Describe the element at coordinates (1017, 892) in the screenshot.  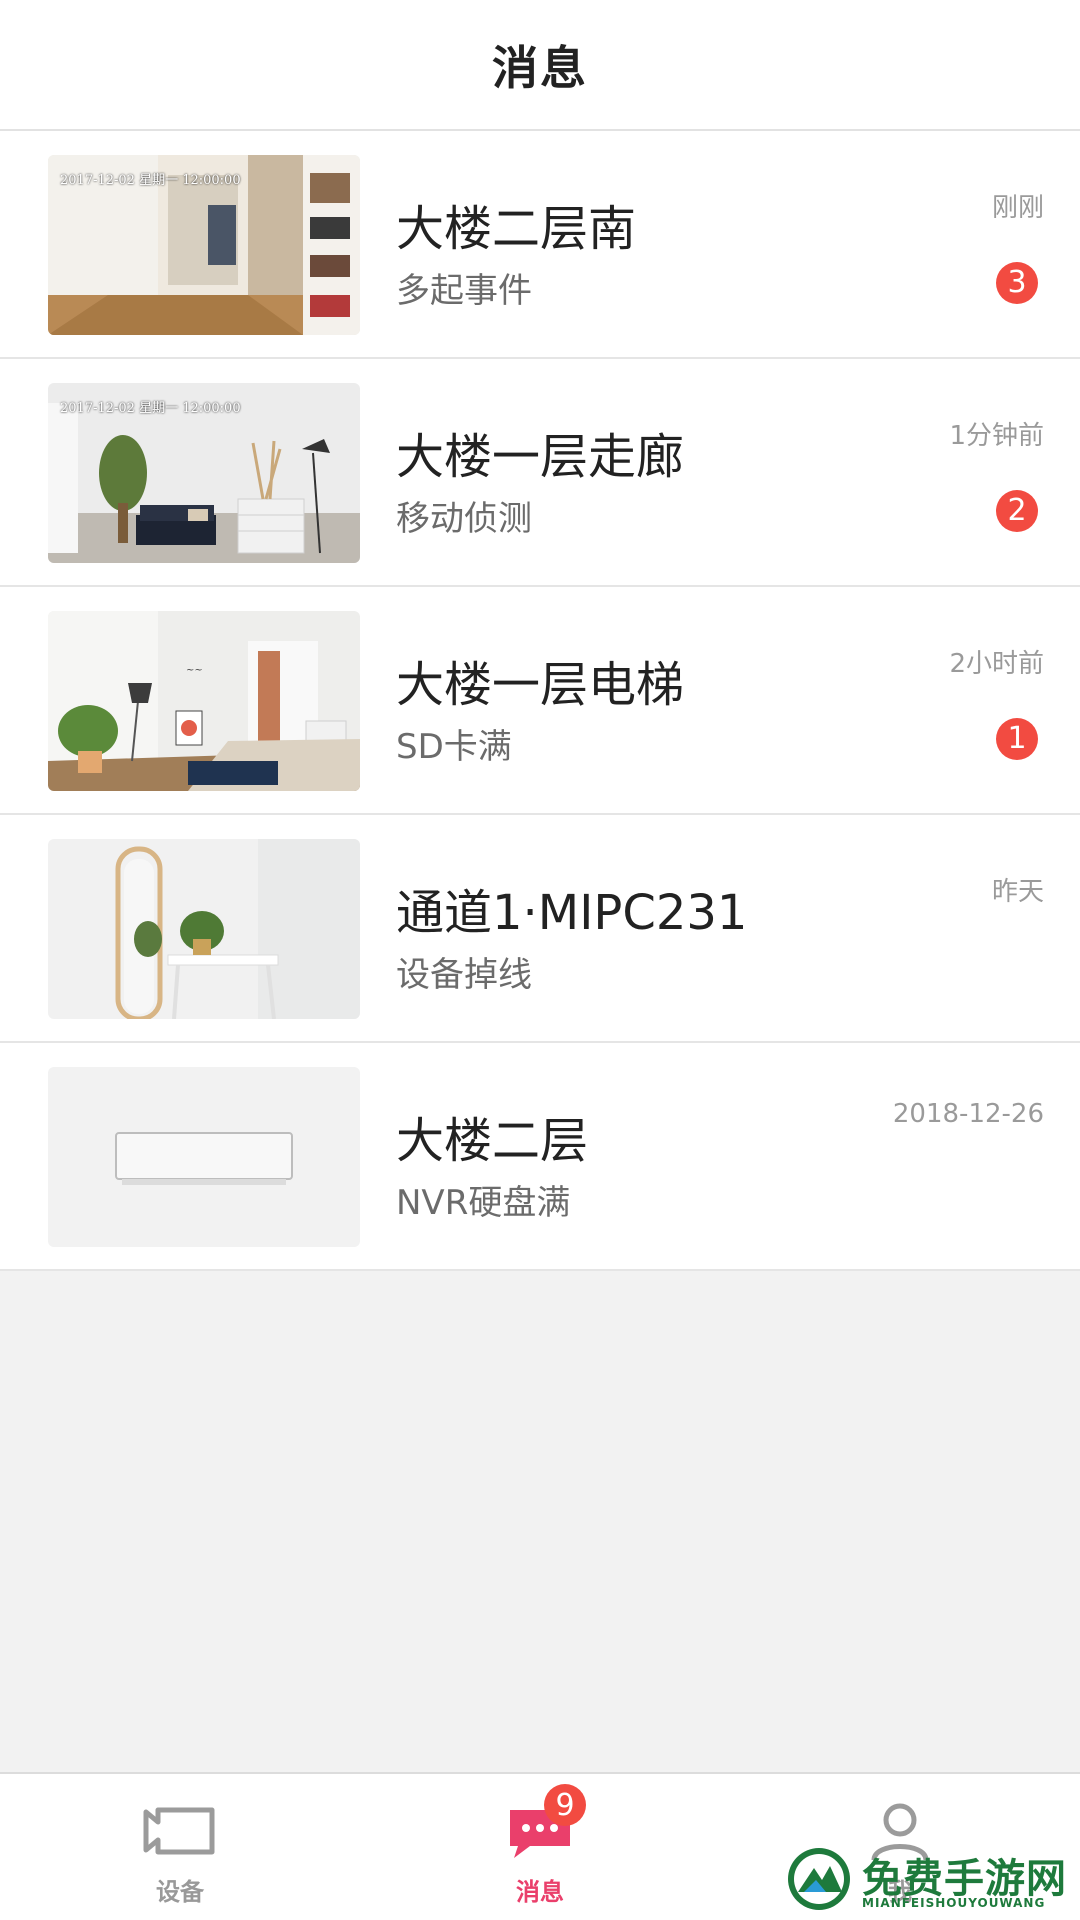
I see `event-time: 昨天` at that location.